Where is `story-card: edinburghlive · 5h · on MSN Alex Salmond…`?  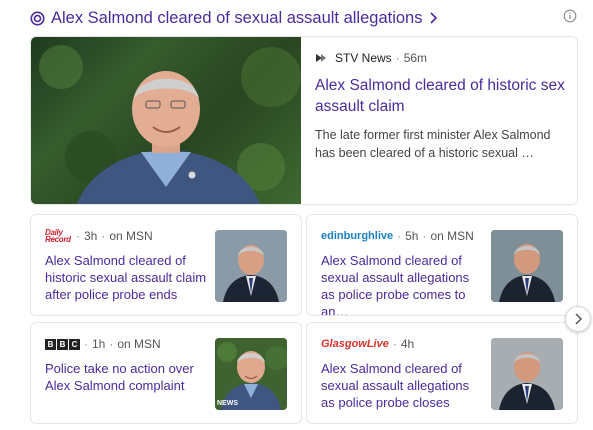 story-card: edinburghlive · 5h · on MSN Alex Salmond… is located at coordinates (442, 265).